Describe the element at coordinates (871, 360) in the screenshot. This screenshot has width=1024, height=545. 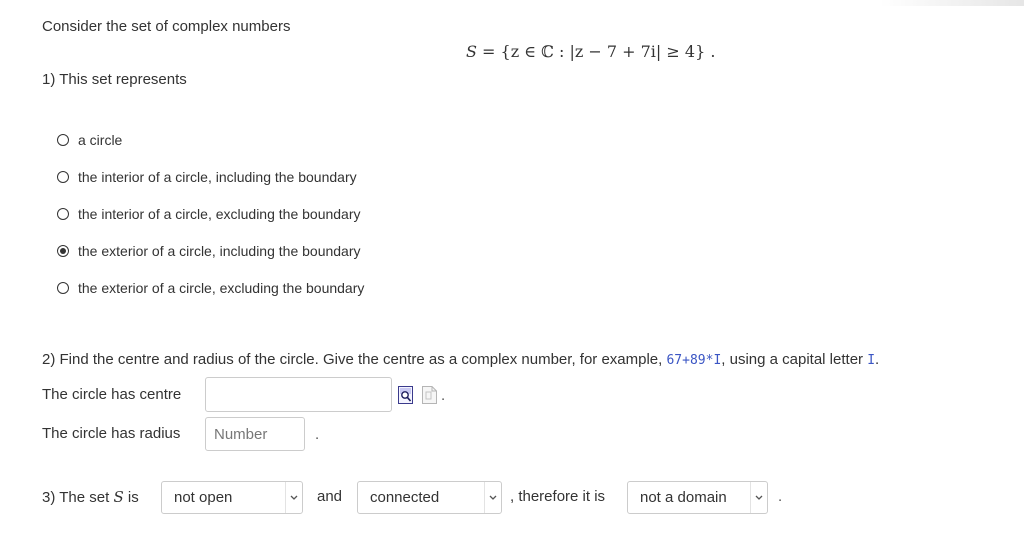
I see `capital-letter-code: I` at that location.